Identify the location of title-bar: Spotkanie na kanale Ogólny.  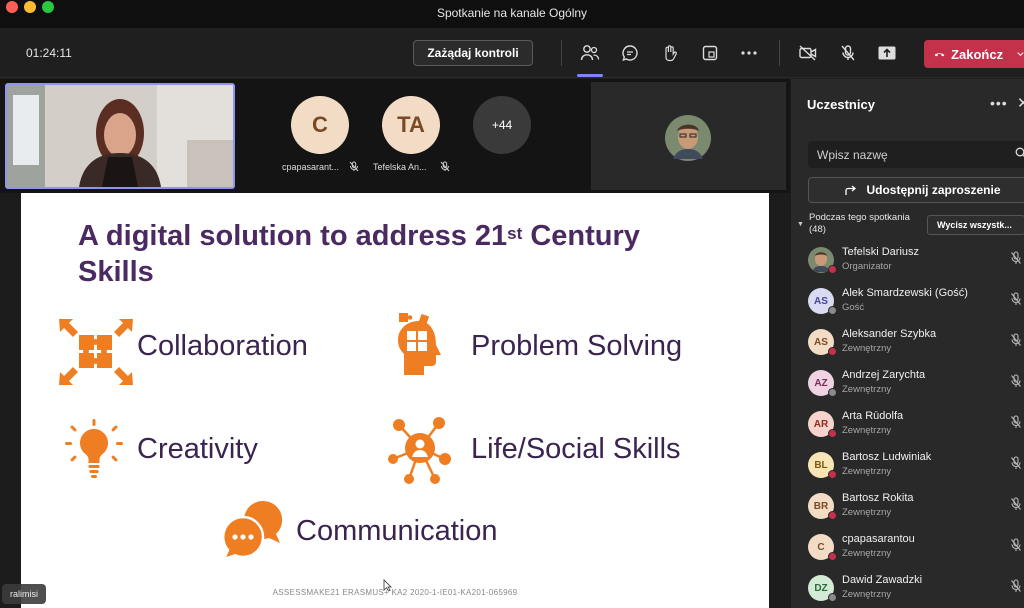
(512, 14).